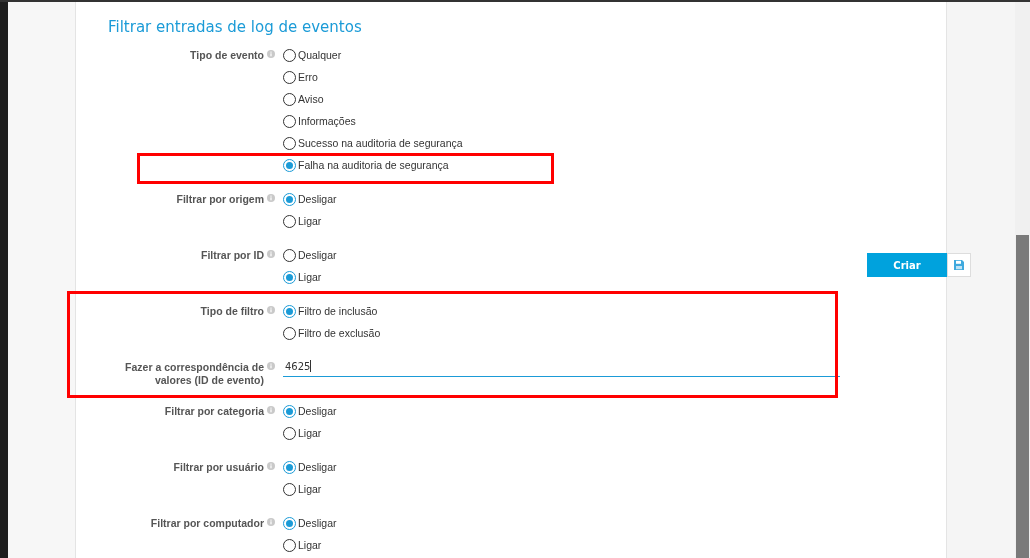  What do you see at coordinates (232, 311) in the screenshot?
I see `field-label: Tipo de filtro` at bounding box center [232, 311].